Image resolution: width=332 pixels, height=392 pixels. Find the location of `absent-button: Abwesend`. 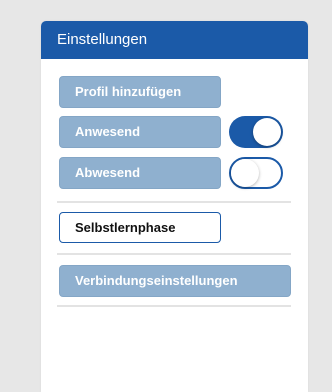

absent-button: Abwesend is located at coordinates (140, 173).